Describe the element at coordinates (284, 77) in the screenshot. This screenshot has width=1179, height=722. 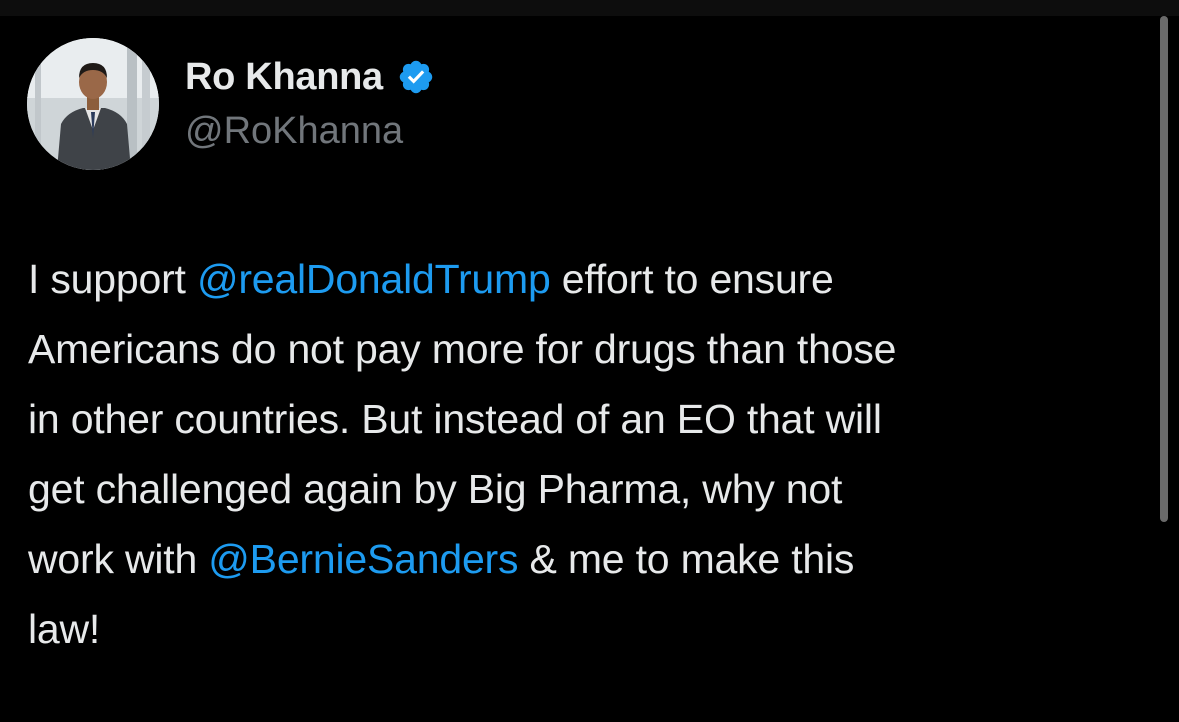
I see `display-name: Ro Khanna` at that location.